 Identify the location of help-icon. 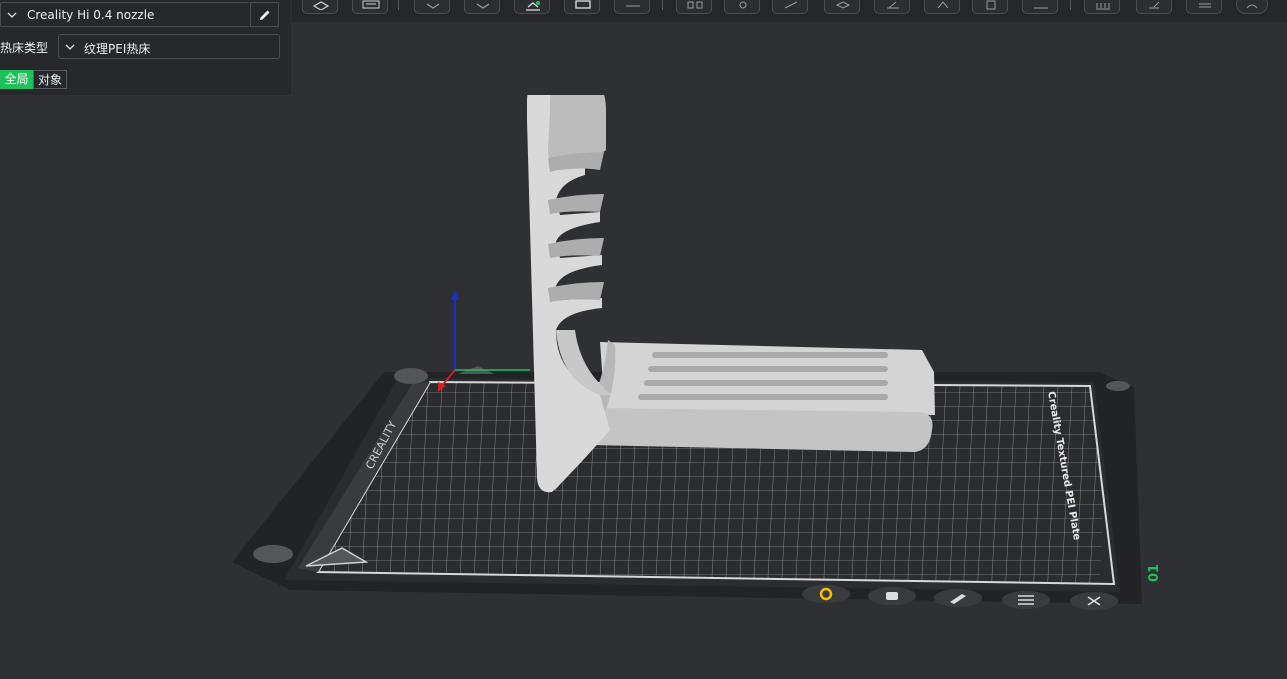
(1252, 6).